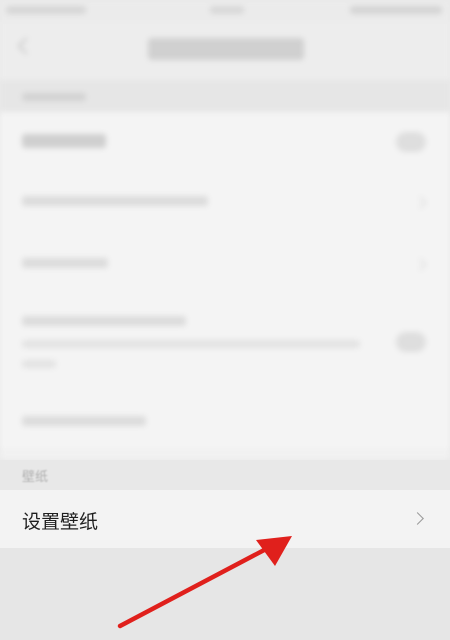 The image size is (450, 640). I want to click on page-title-blur, so click(226, 49).